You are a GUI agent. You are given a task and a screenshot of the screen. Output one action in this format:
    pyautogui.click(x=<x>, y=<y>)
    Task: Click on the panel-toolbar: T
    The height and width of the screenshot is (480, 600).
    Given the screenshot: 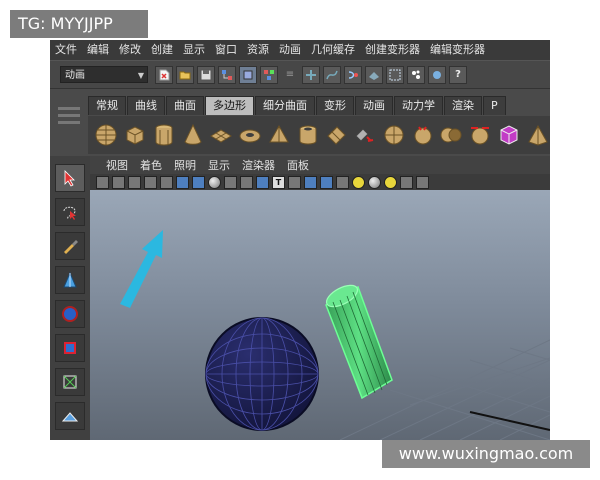 What is the action you would take?
    pyautogui.click(x=320, y=182)
    